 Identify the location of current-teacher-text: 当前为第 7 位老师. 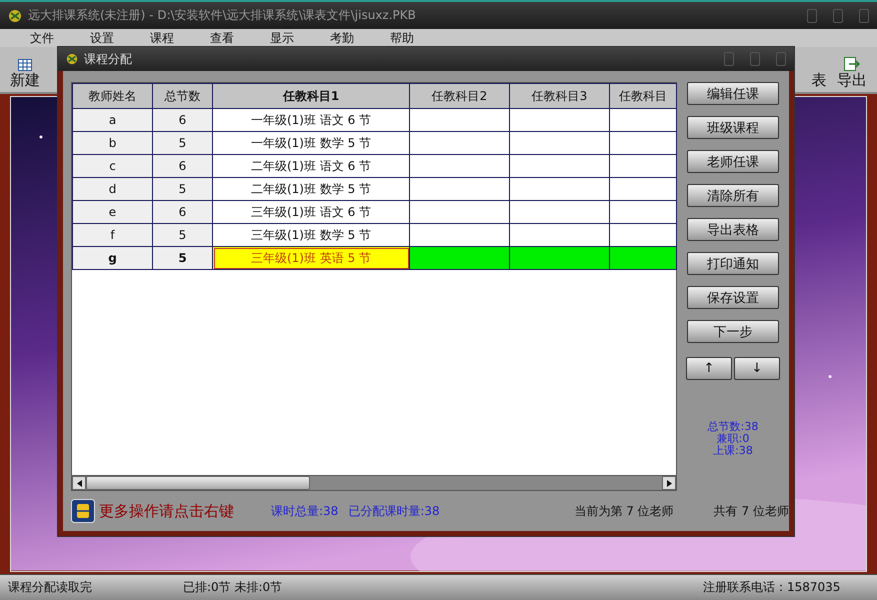
(624, 511).